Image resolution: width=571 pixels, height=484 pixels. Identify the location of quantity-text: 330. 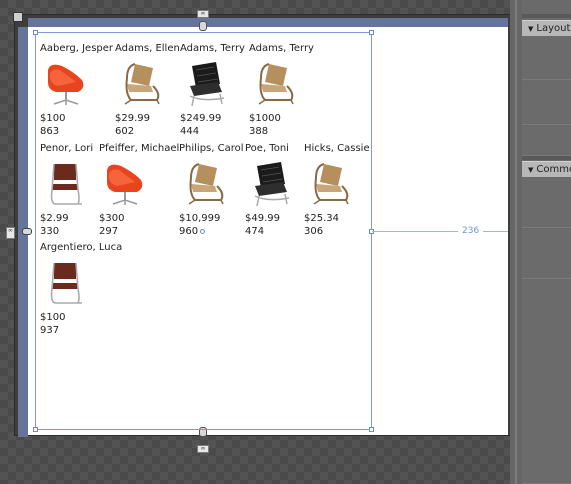
(50, 231).